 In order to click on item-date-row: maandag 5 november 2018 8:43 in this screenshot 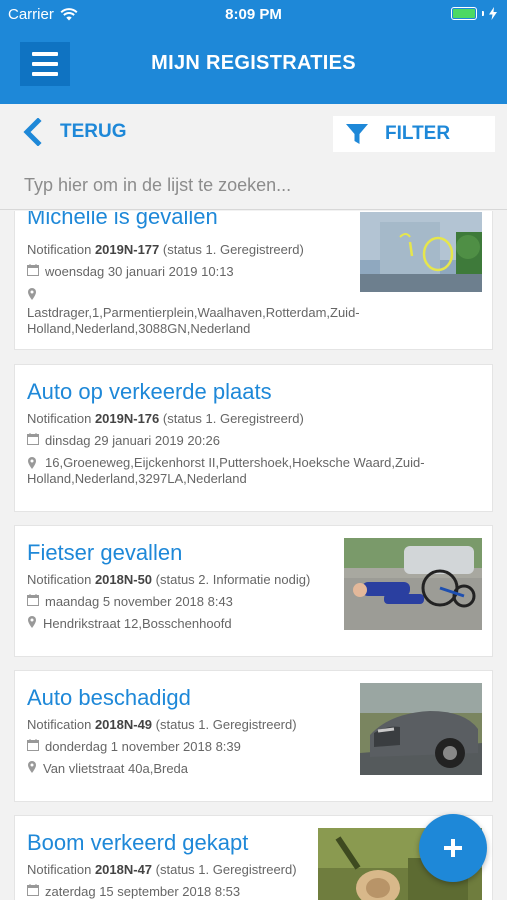, I will do `click(130, 601)`.